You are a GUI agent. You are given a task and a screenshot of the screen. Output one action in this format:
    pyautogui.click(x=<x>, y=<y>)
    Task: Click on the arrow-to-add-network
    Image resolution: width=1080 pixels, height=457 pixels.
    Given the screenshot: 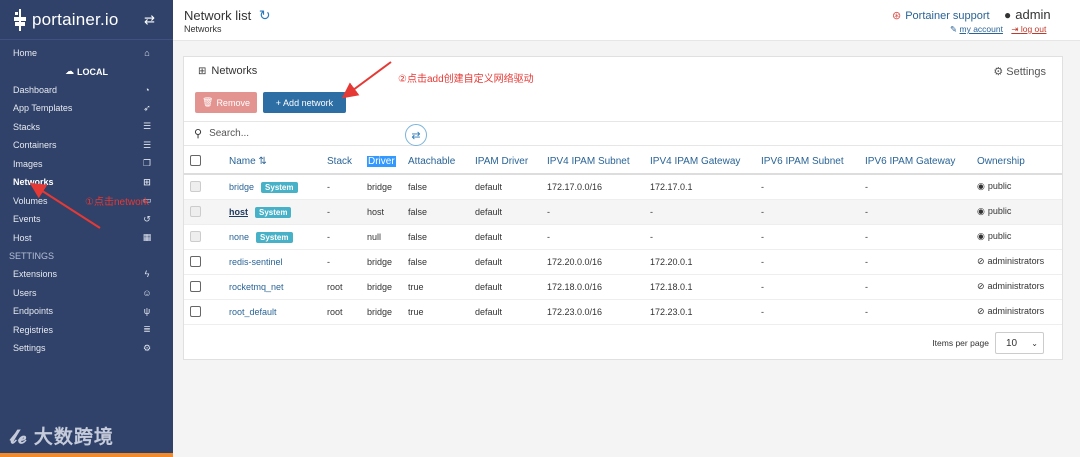 What is the action you would take?
    pyautogui.click(x=366, y=80)
    